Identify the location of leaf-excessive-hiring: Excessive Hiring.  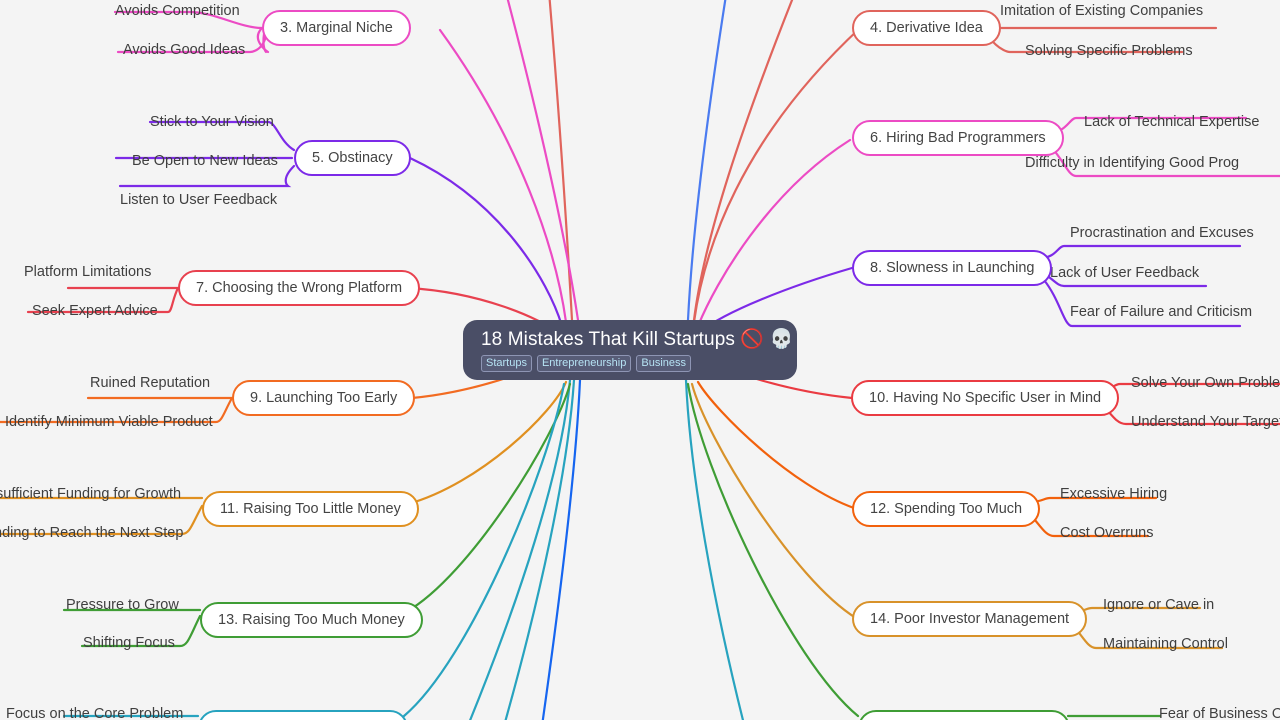
(1113, 494).